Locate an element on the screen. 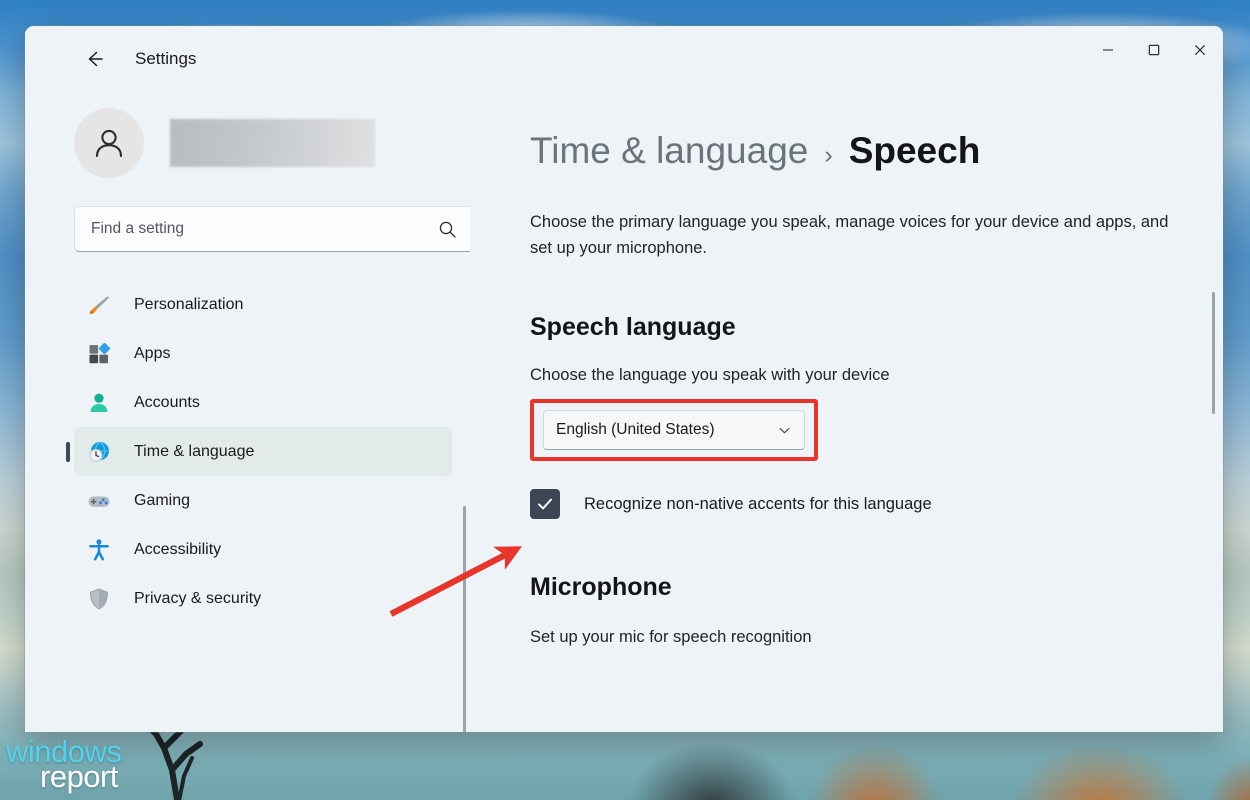 This screenshot has height=800, width=1250. speech-language-heading: Speech language is located at coordinates (633, 327).